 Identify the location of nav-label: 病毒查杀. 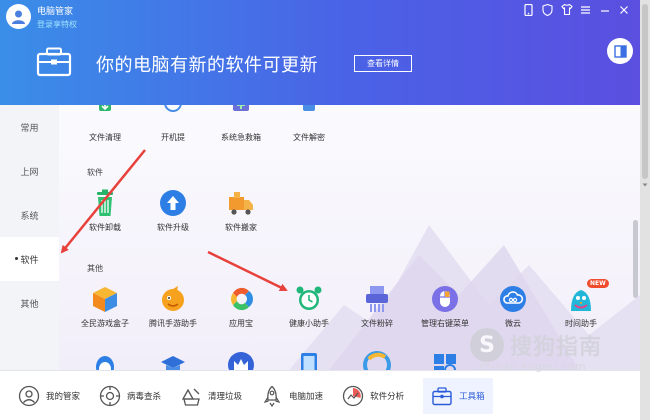
(144, 396).